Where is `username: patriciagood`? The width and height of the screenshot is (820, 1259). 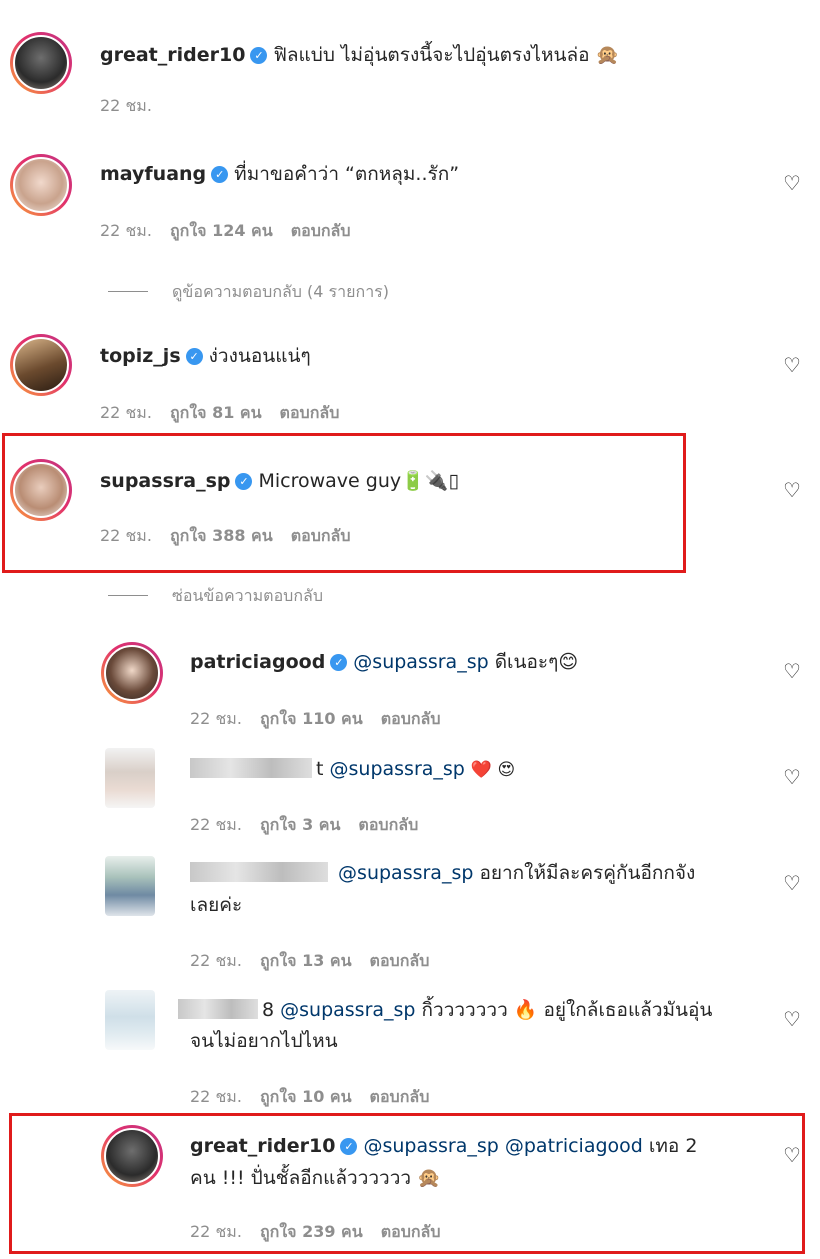 username: patriciagood is located at coordinates (257, 662).